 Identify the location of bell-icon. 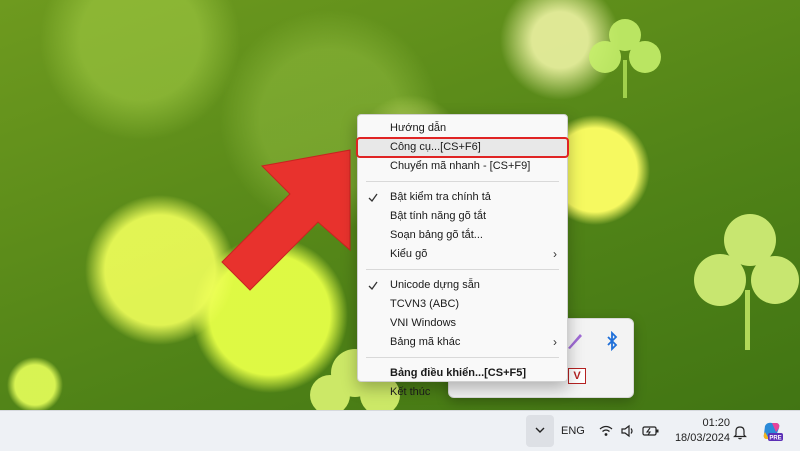
(740, 432).